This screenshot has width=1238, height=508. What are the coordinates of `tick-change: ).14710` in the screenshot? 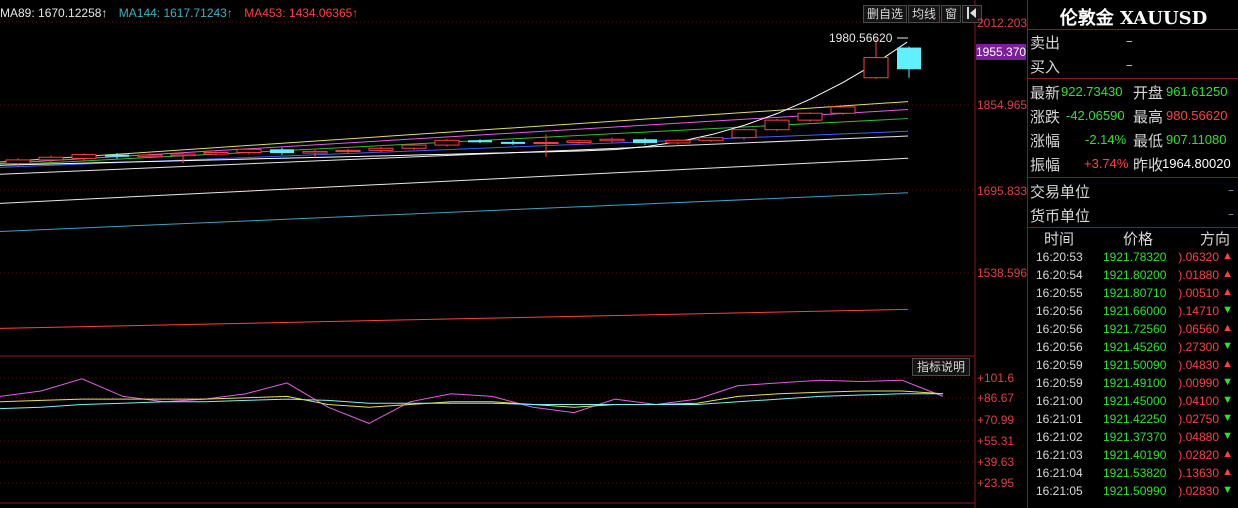 It's located at (1198, 311).